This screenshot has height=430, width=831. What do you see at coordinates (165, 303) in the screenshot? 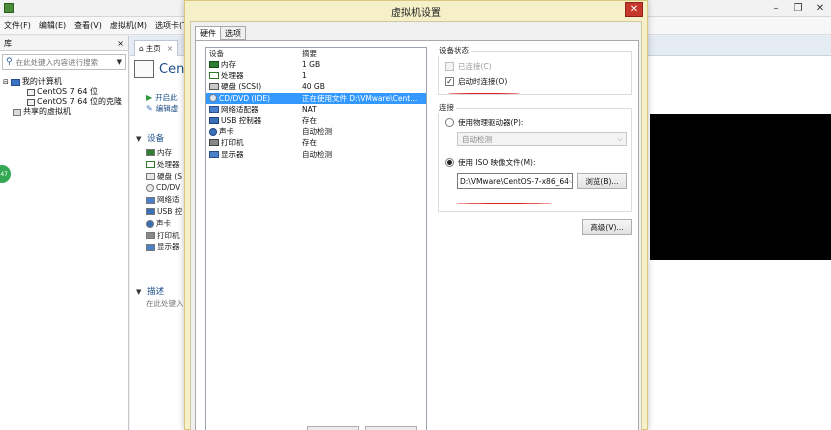
I see `description-hint: 在此处键入` at bounding box center [165, 303].